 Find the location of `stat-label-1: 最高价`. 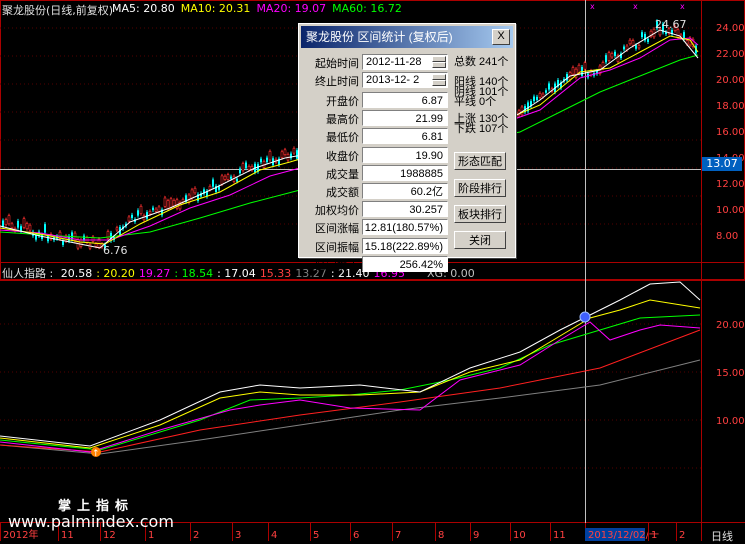

stat-label-1: 最高价 is located at coordinates (342, 120).